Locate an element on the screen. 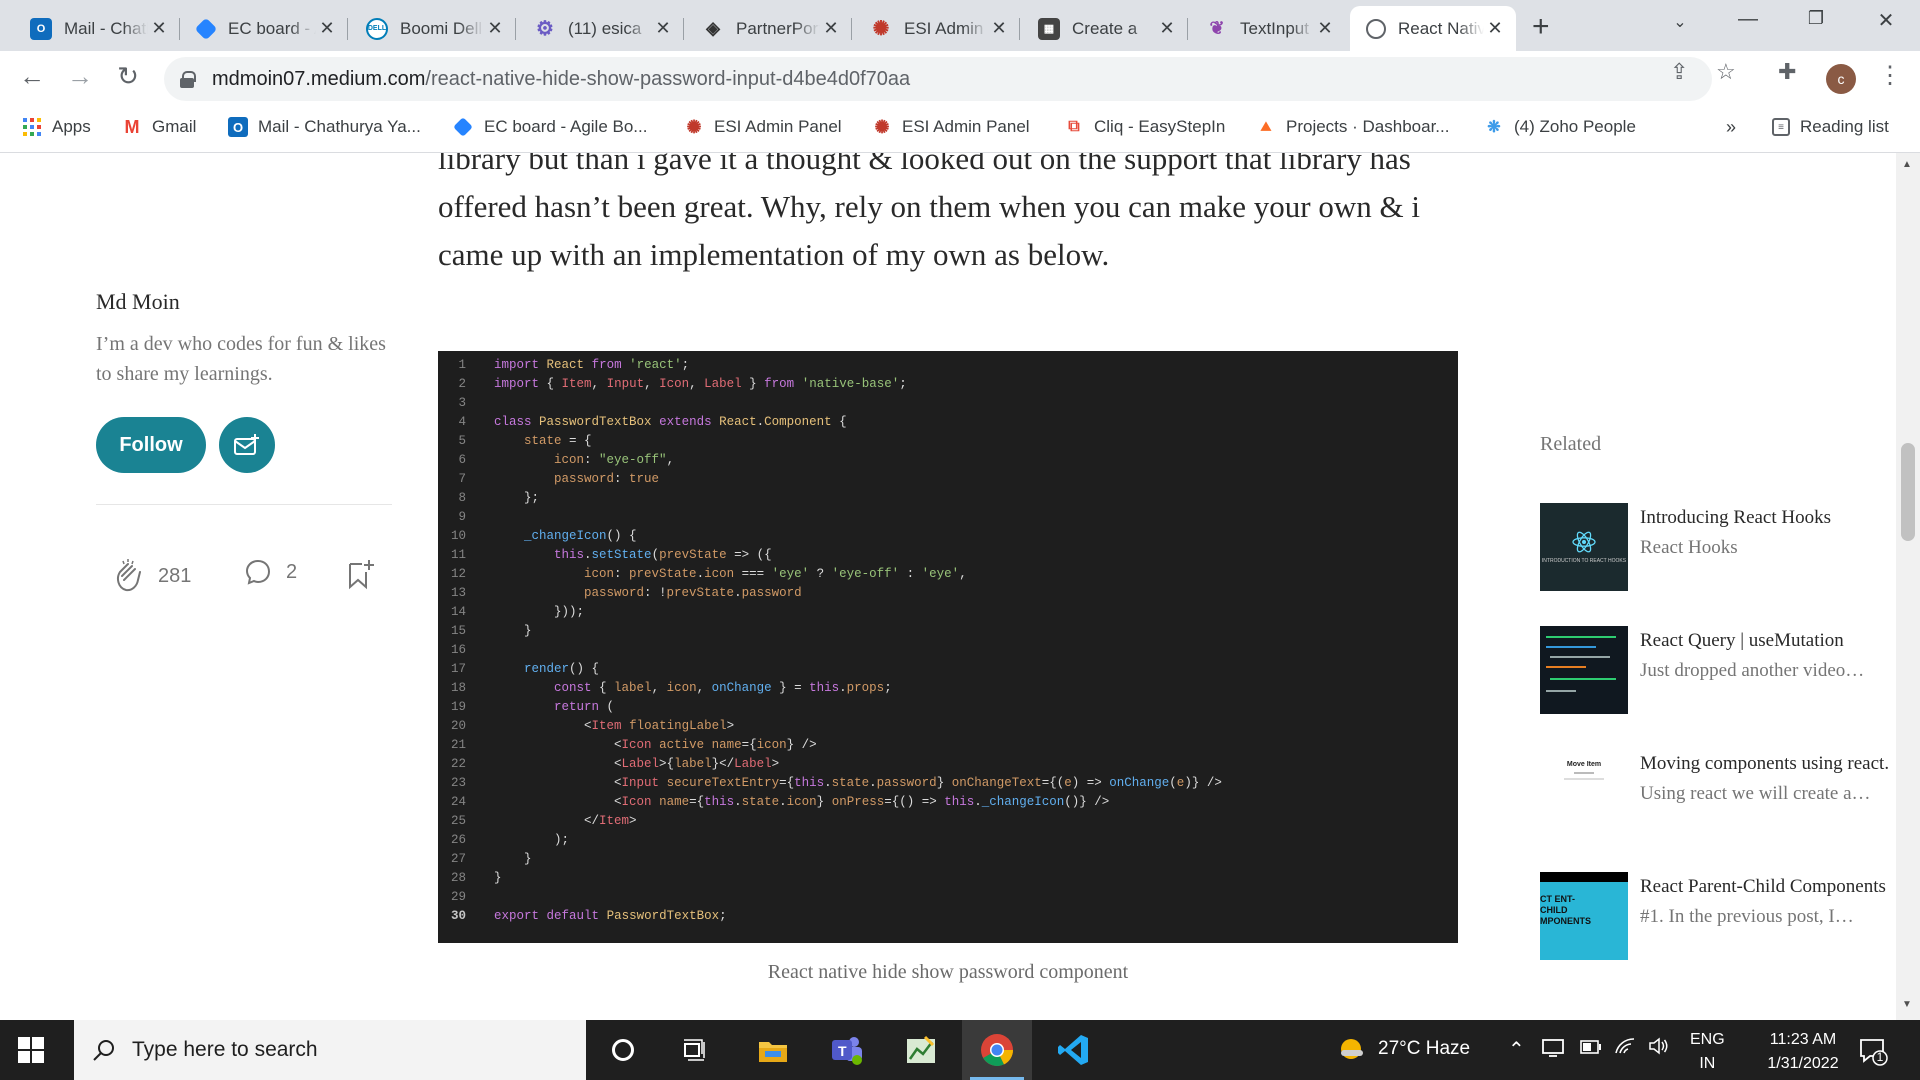 This screenshot has height=1080, width=1920. scrollbar-thumb is located at coordinates (1908, 492).